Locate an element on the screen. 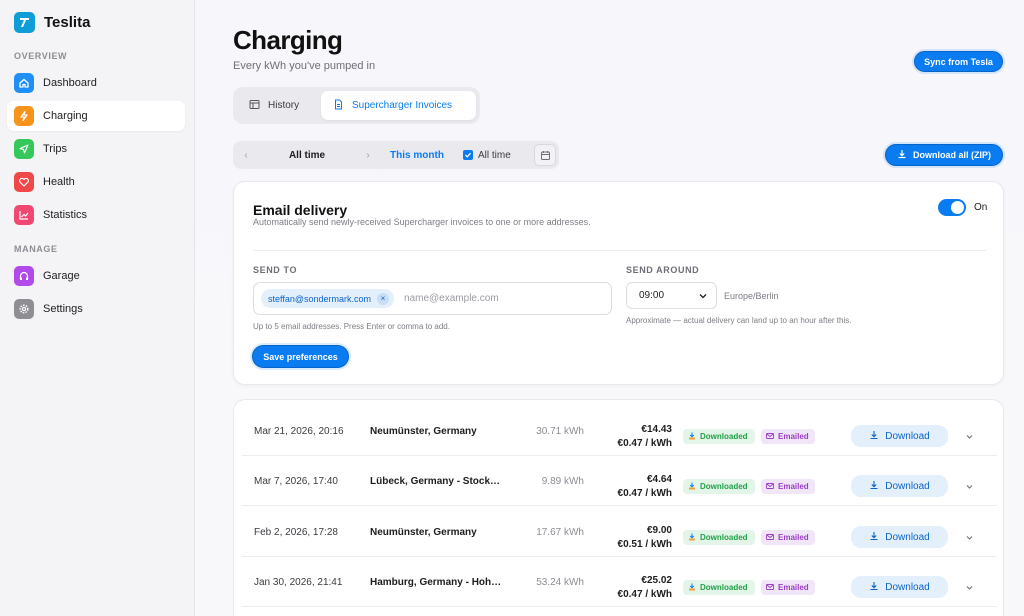 The image size is (1024, 616). recipient-email: steffan@sondermark.com is located at coordinates (320, 298).